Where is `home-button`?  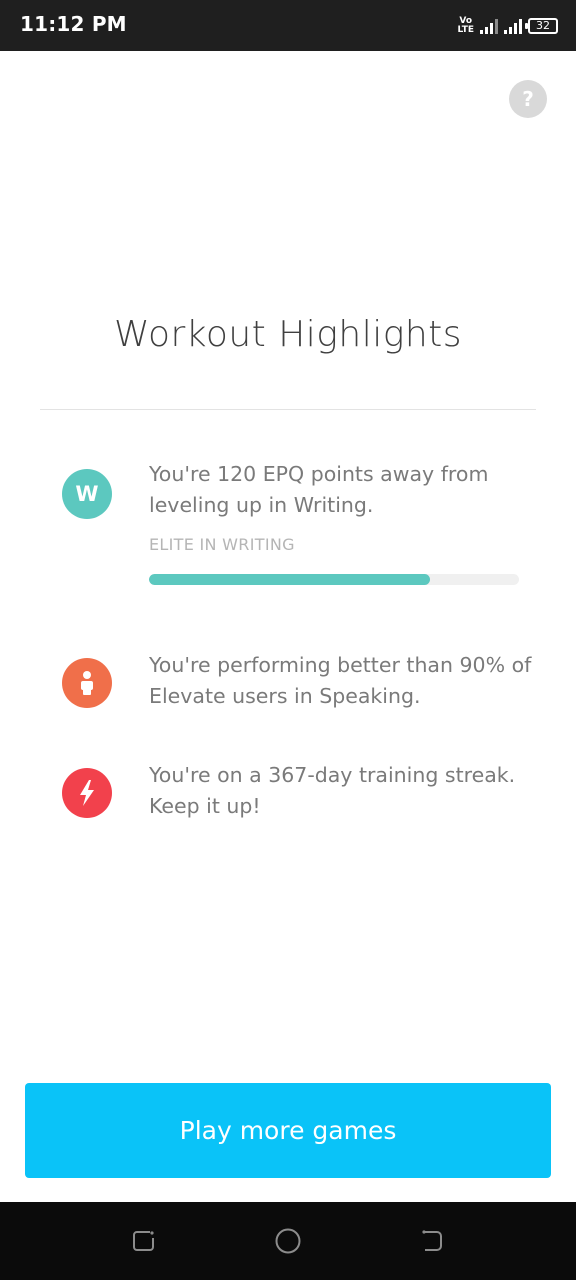
home-button is located at coordinates (288, 1241).